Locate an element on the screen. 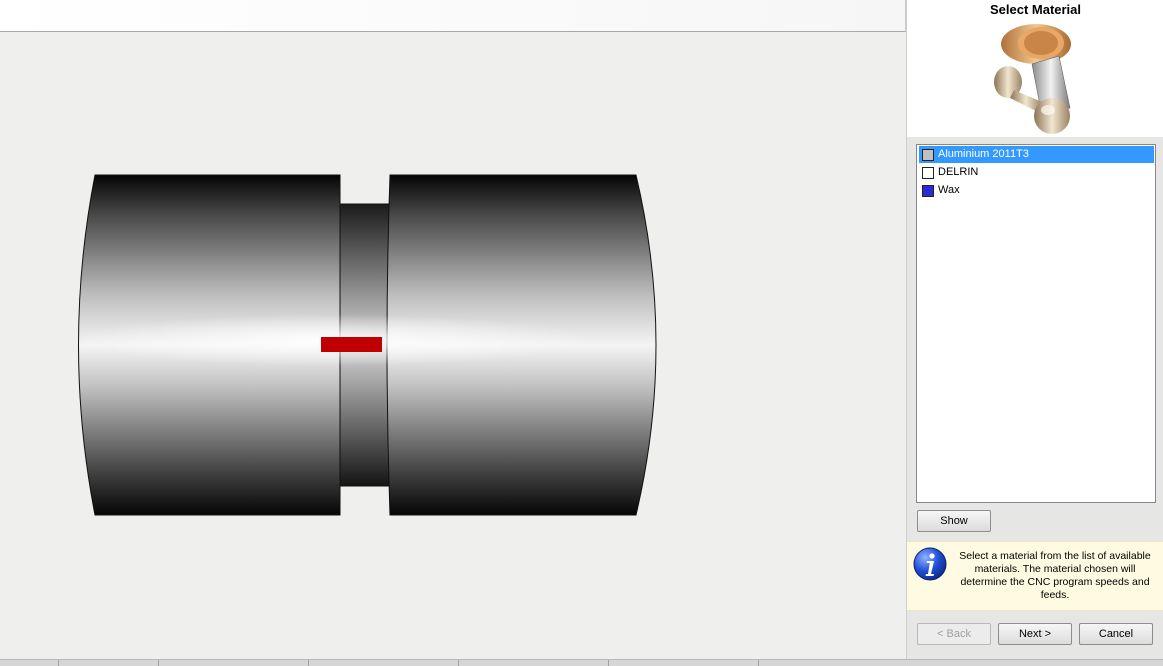 The image size is (1163, 666). list-item-wax: Wax is located at coordinates (1036, 190).